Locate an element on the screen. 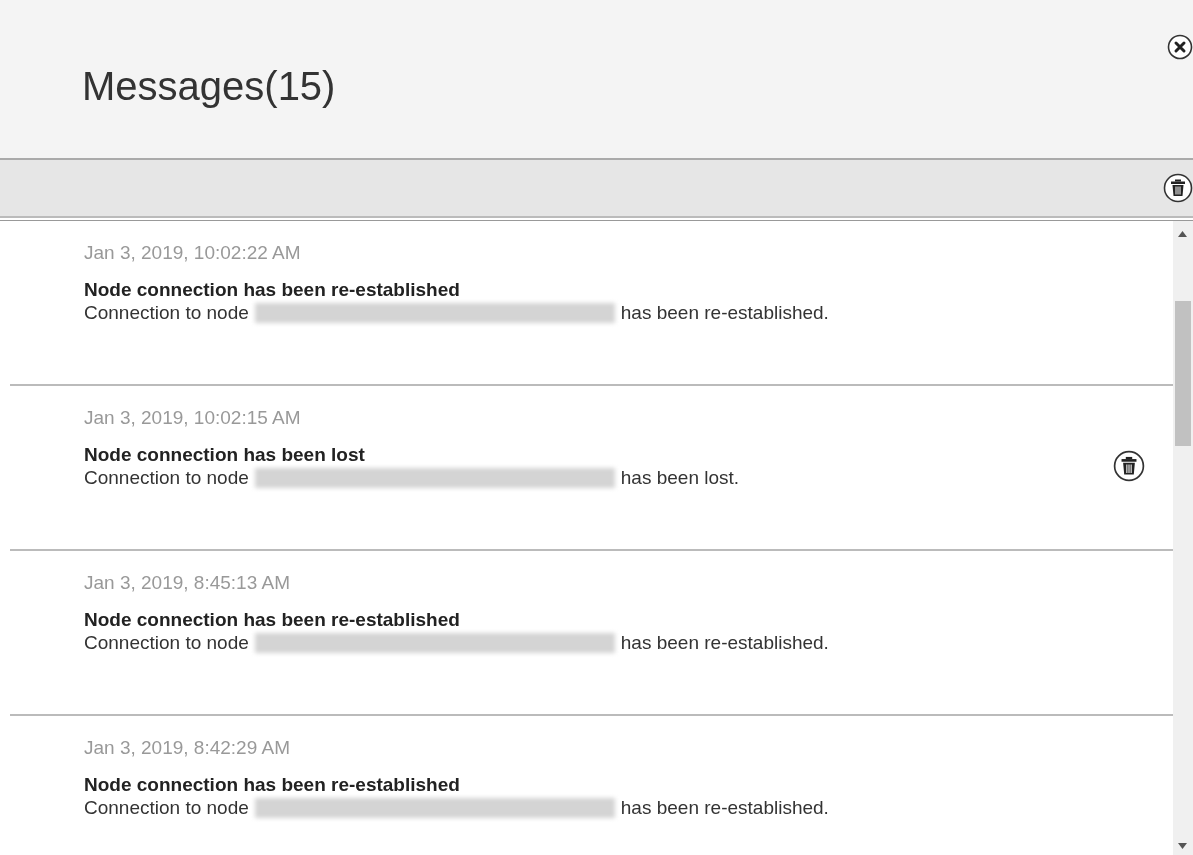 This screenshot has height=855, width=1193. scrollbar-thumb is located at coordinates (1183, 373).